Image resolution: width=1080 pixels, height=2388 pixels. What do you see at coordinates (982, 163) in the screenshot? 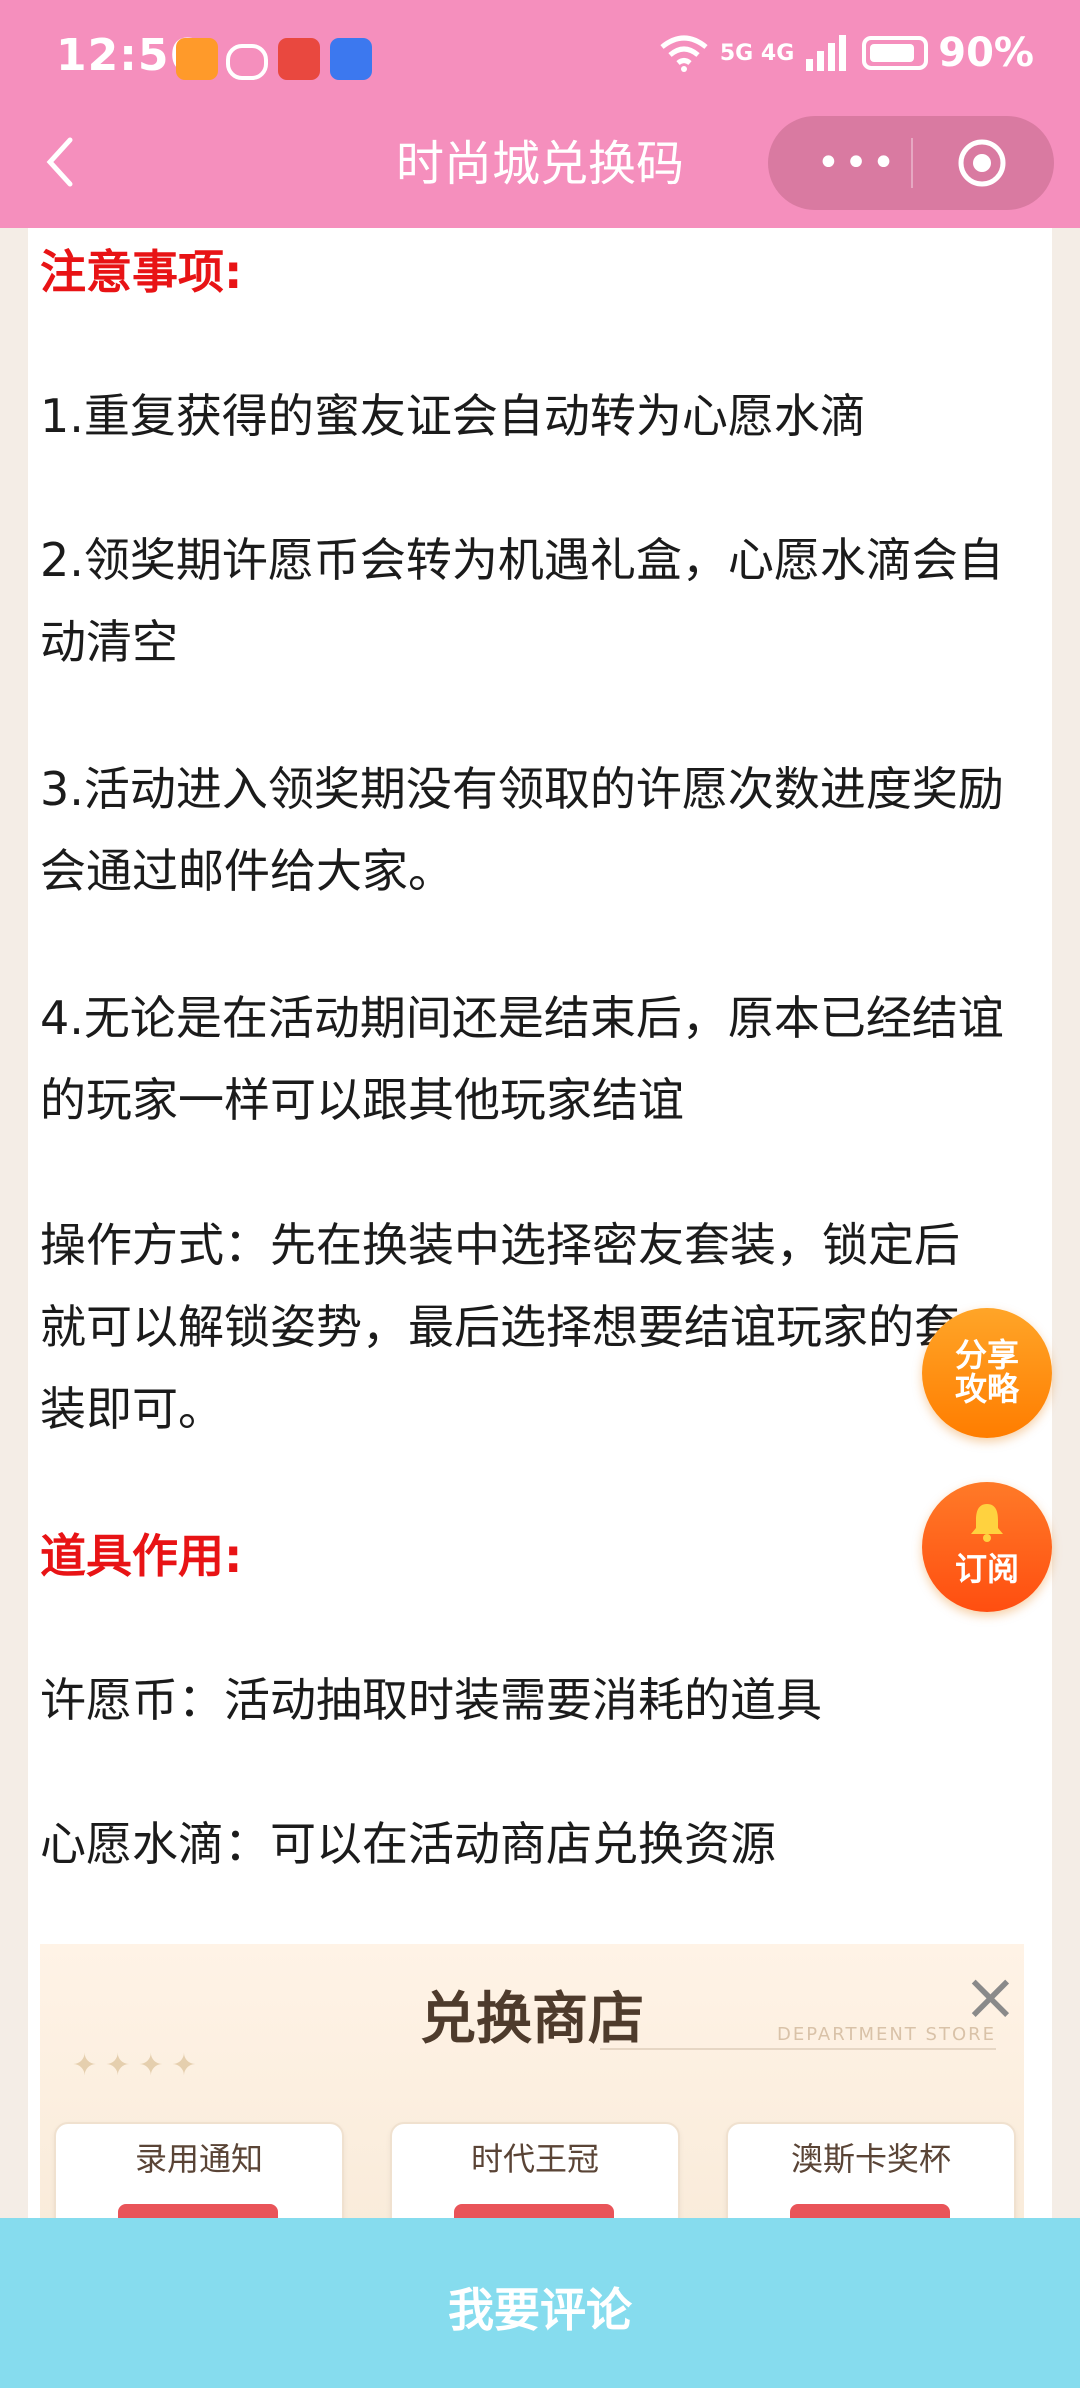
I see `close-miniapp-icon` at bounding box center [982, 163].